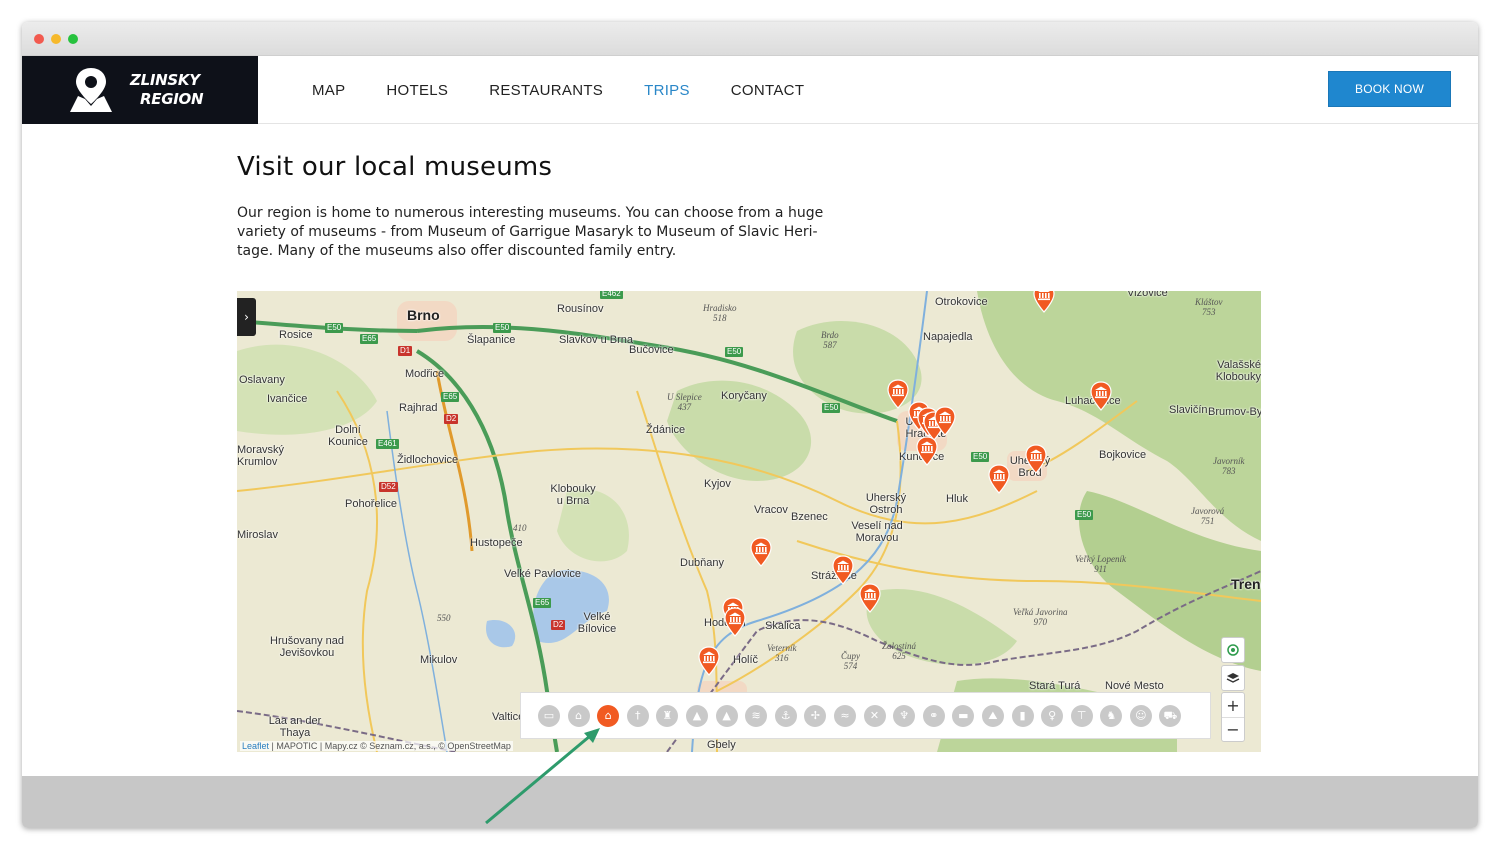 The height and width of the screenshot is (849, 1500). Describe the element at coordinates (874, 715) in the screenshot. I see `restaurant-icon: ✕` at that location.